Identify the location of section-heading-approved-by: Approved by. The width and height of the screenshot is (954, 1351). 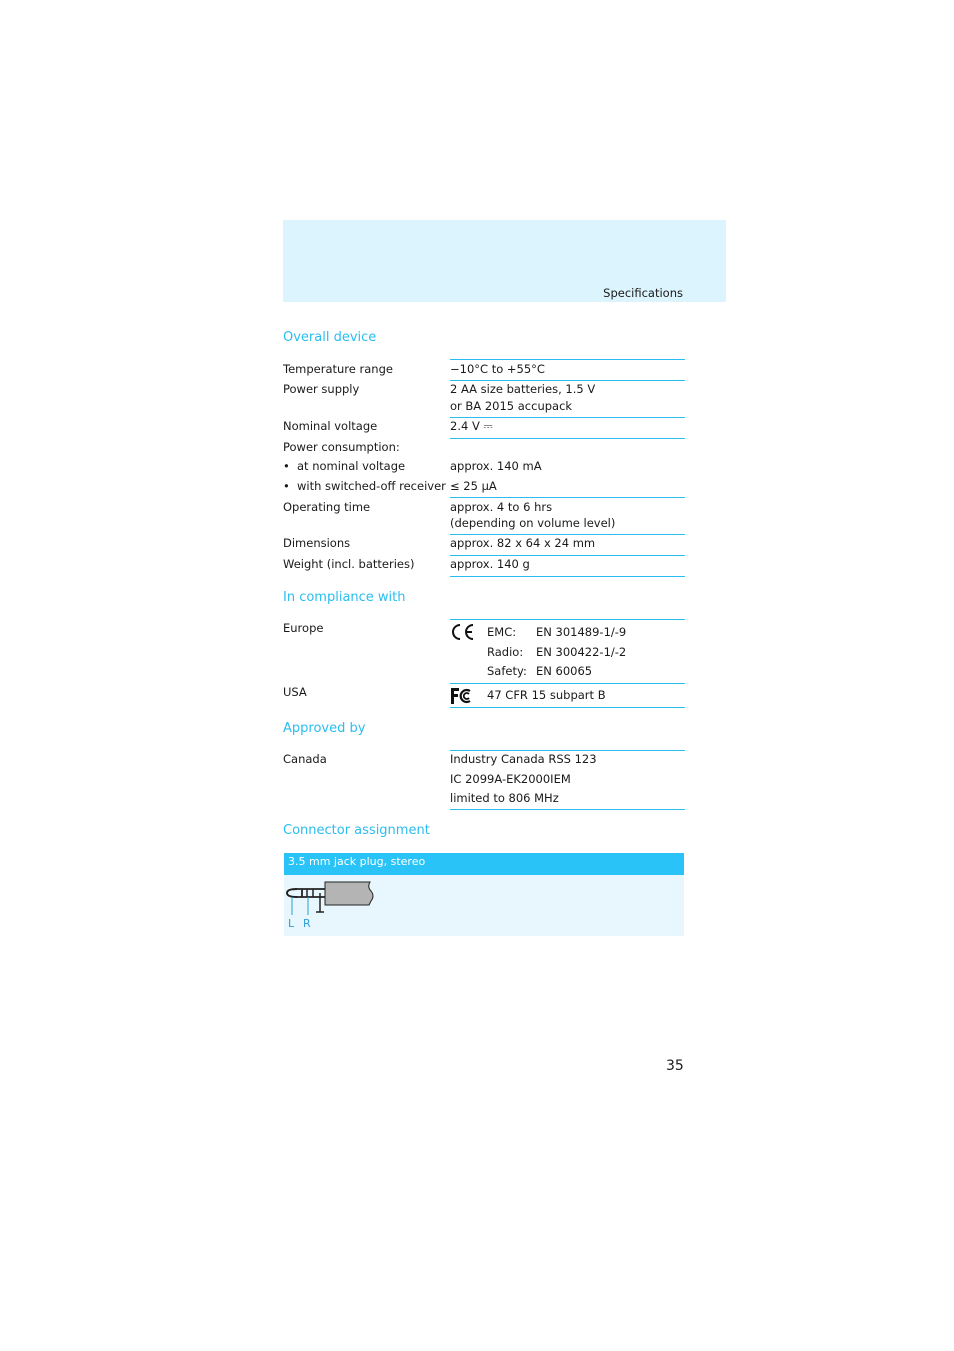
(324, 728).